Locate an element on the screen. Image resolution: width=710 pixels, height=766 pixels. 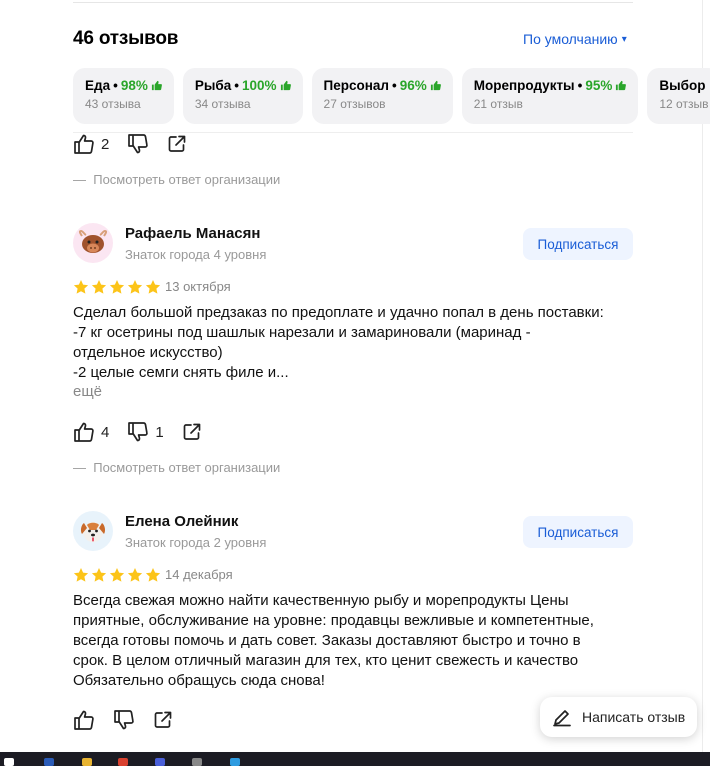
like-button: 4 is located at coordinates (91, 432).